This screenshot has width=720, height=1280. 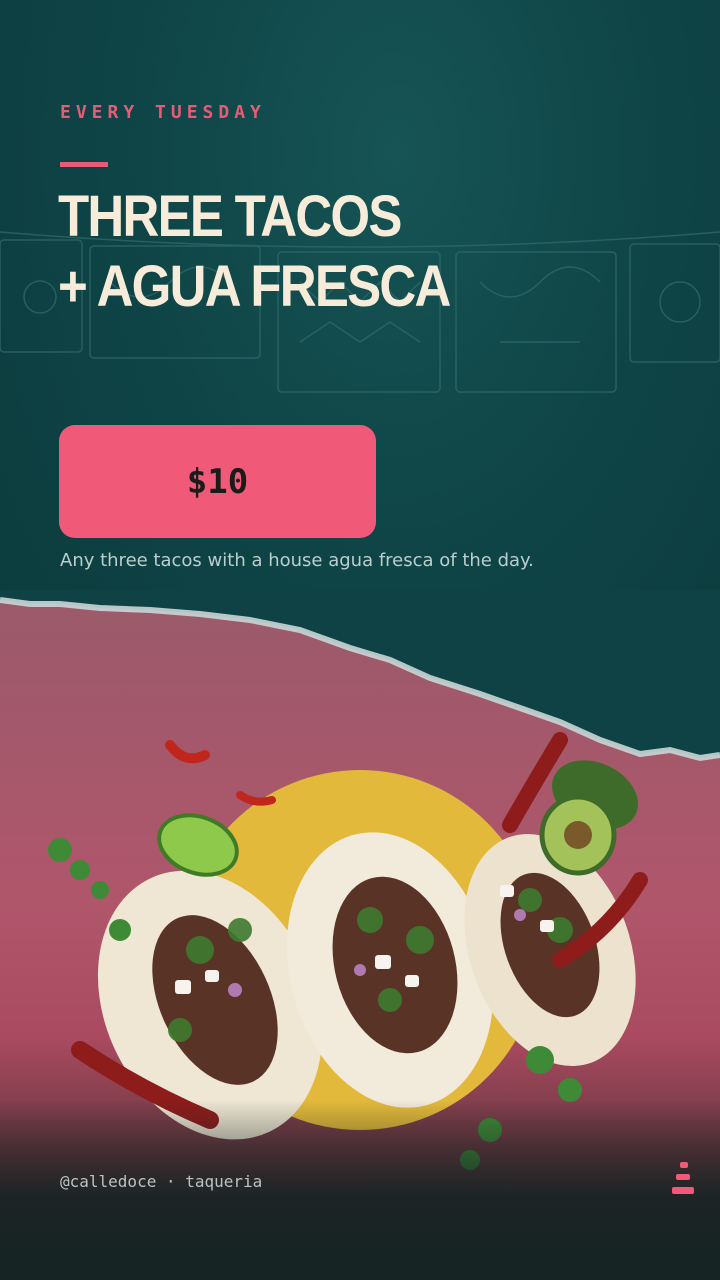 What do you see at coordinates (683, 1178) in the screenshot?
I see `brand-logo-icon` at bounding box center [683, 1178].